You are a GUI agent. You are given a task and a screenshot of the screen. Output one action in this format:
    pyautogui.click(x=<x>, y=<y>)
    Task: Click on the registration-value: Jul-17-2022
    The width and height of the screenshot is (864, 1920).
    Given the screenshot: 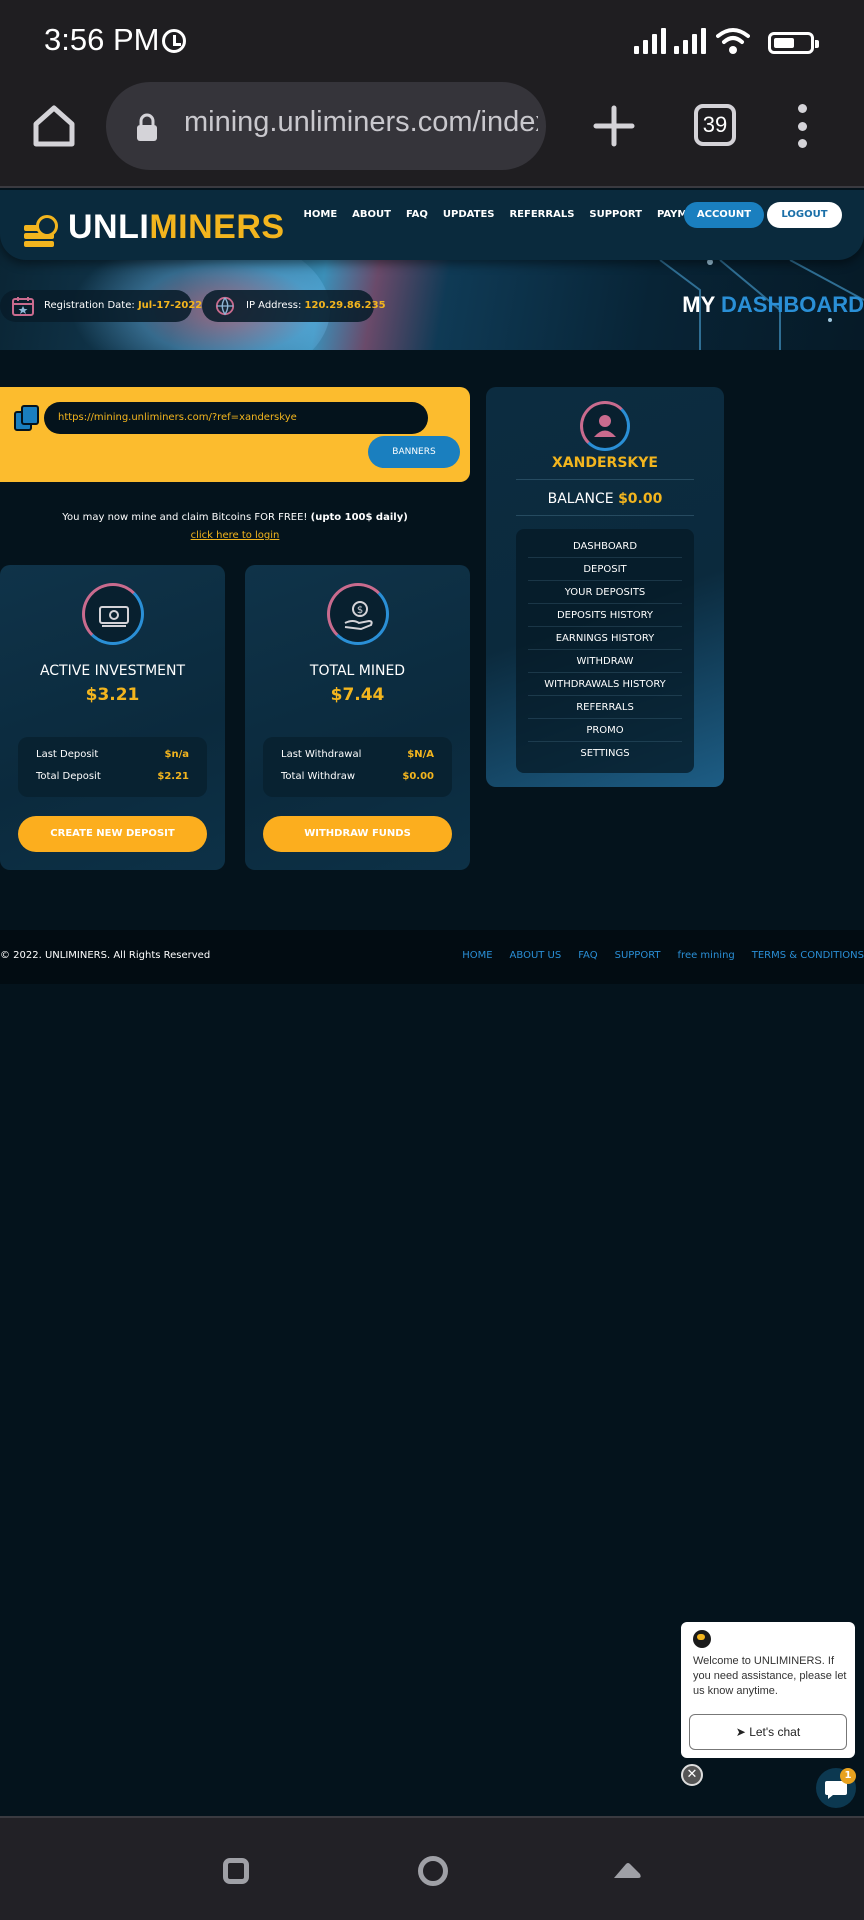 What is the action you would take?
    pyautogui.click(x=170, y=305)
    